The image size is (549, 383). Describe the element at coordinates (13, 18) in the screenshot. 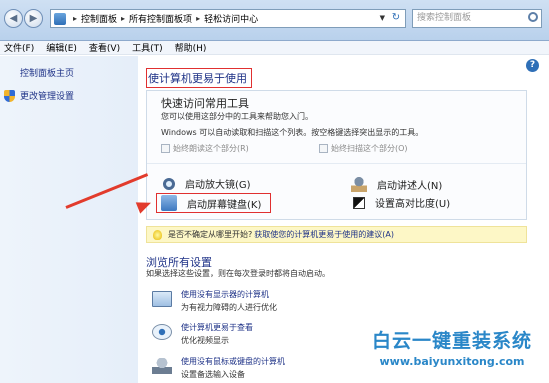

I see `back-button: ◀` at that location.